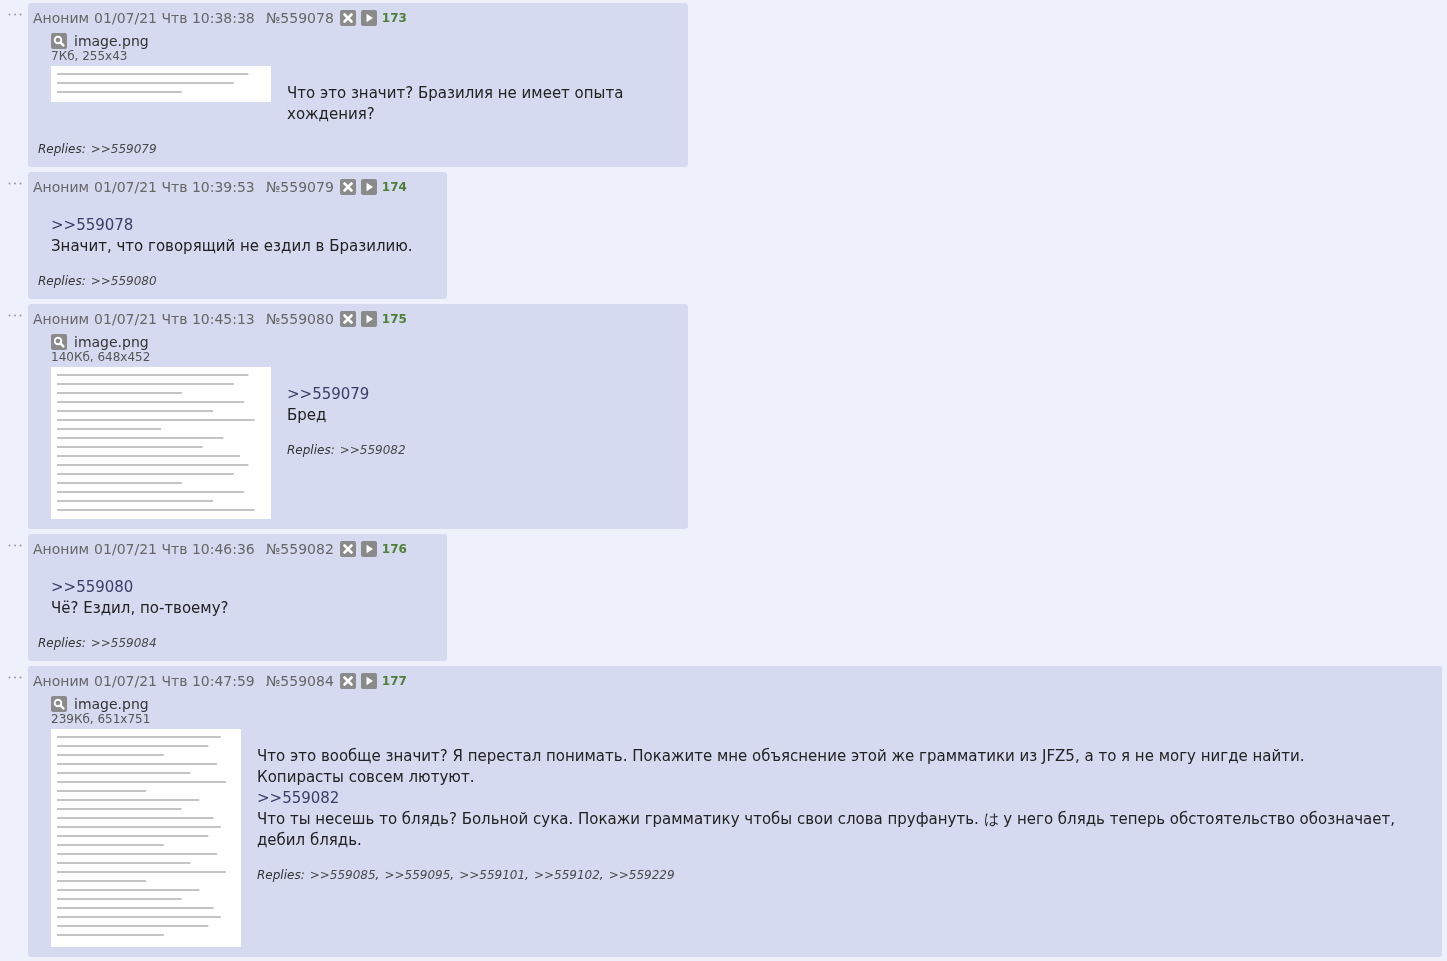  What do you see at coordinates (89, 56) in the screenshot?
I see `file-info: 7Кб, 255x43` at bounding box center [89, 56].